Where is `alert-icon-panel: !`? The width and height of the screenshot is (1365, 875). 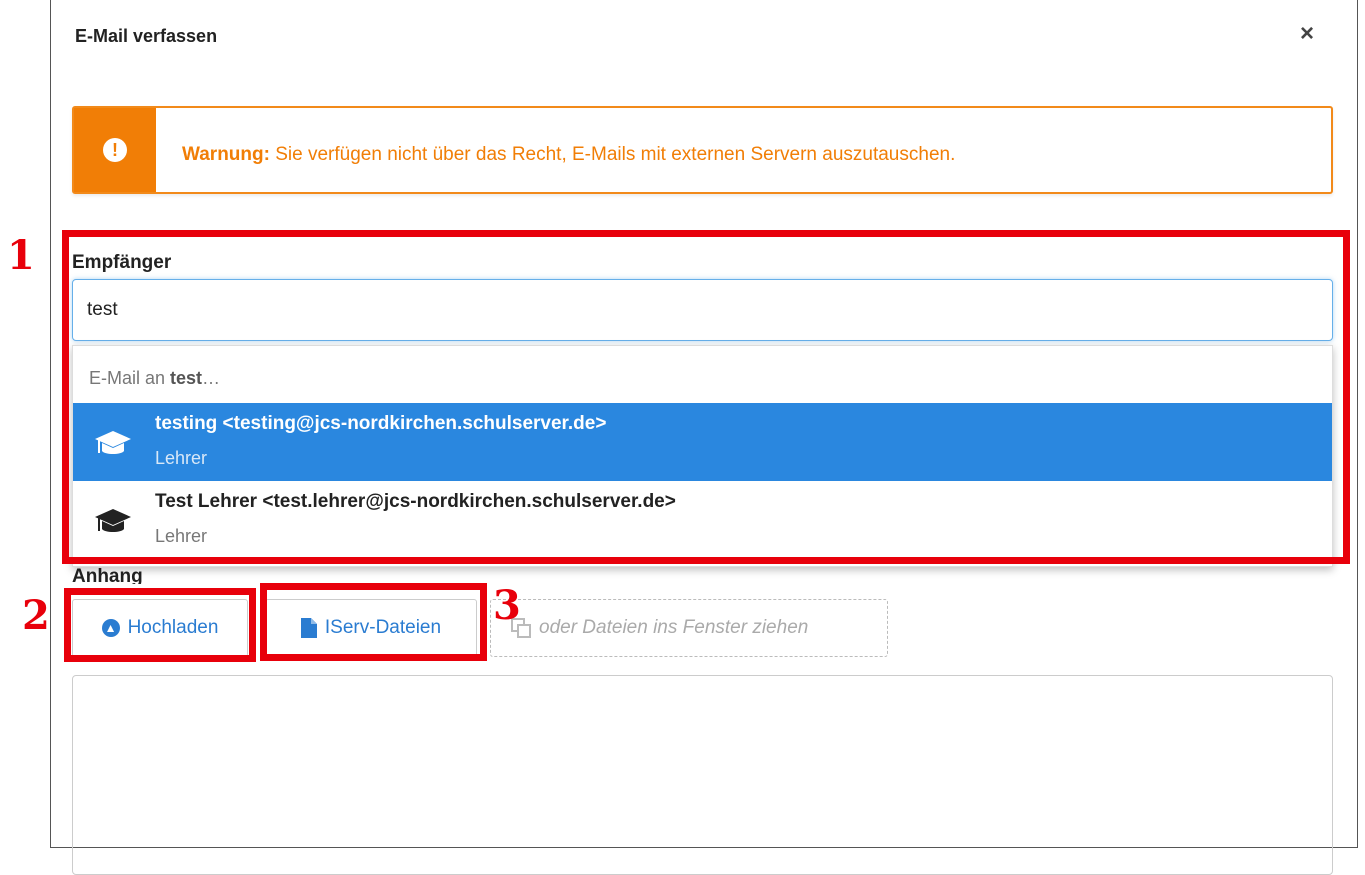
alert-icon-panel: ! is located at coordinates (115, 150).